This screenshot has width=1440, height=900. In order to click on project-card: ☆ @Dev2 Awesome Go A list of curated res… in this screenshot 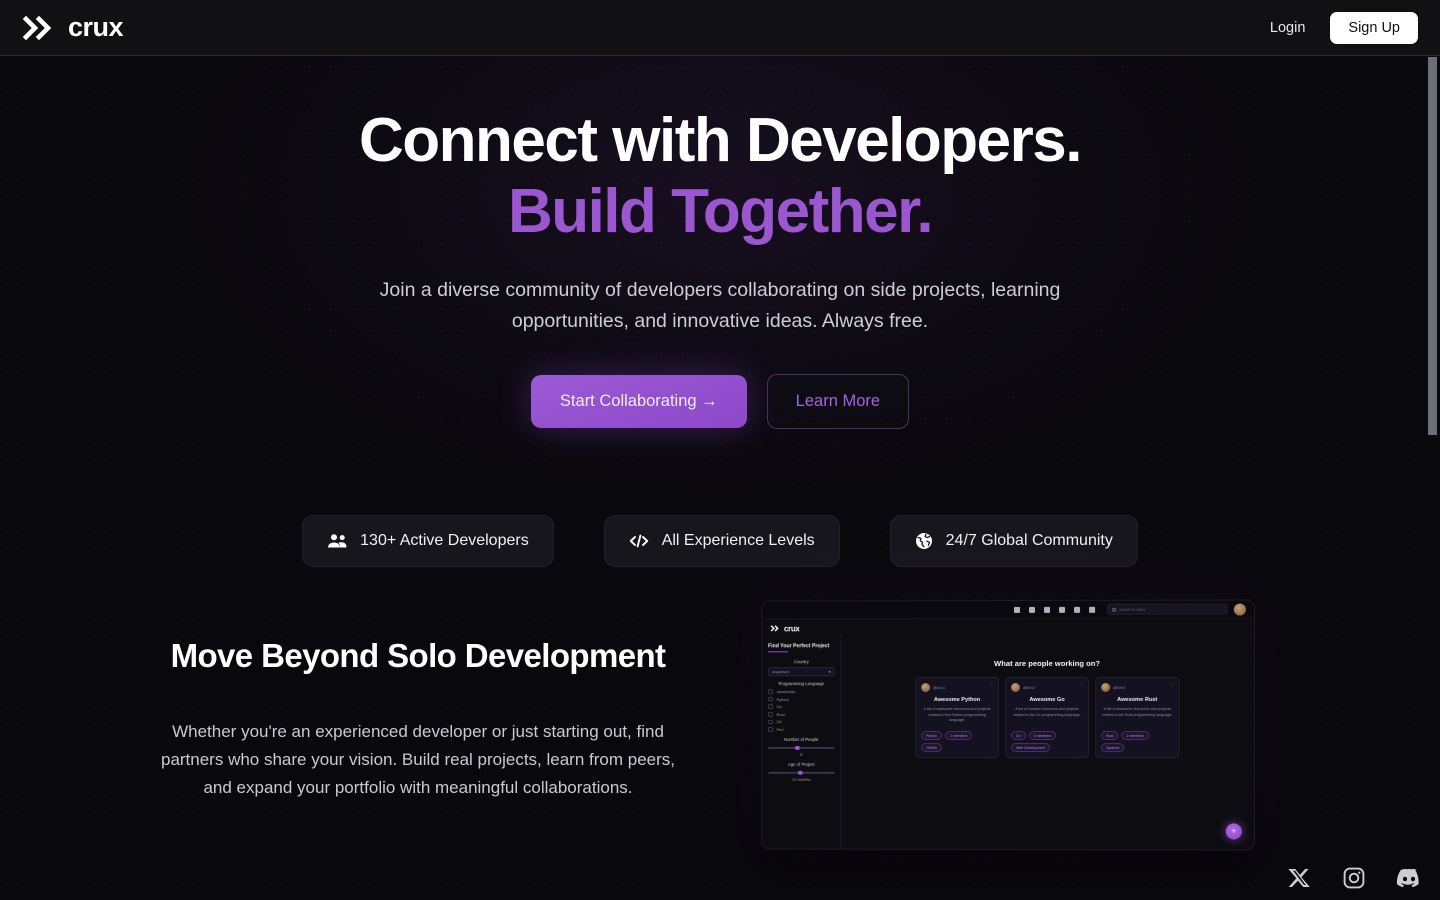, I will do `click(1047, 717)`.